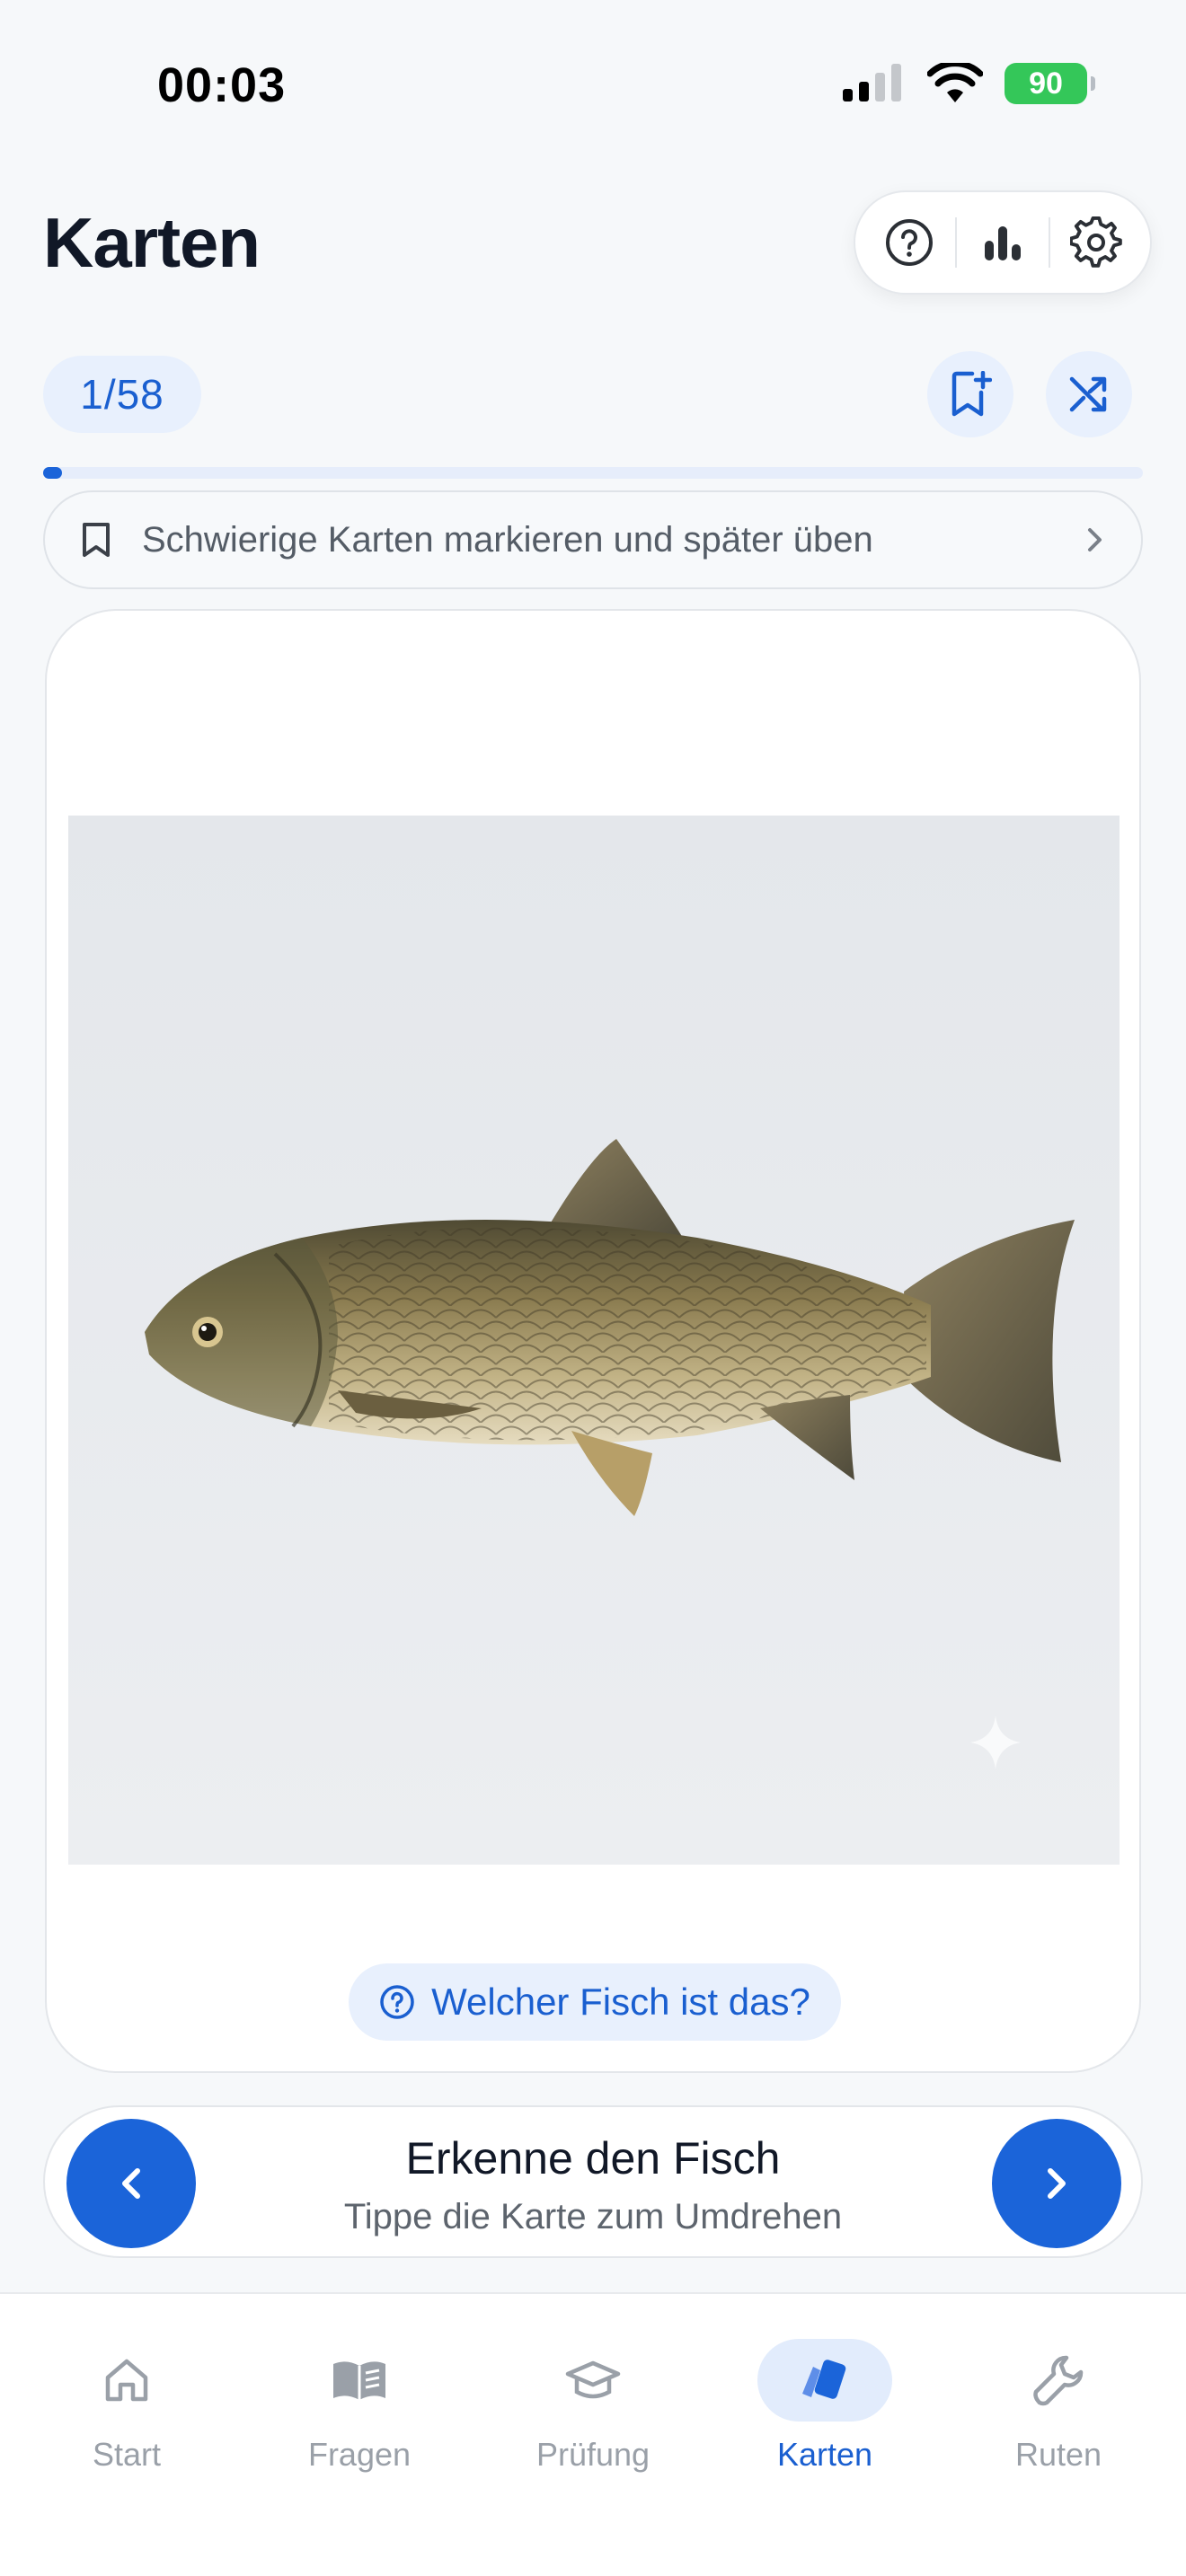 This screenshot has height=2576, width=1186. What do you see at coordinates (620, 2002) in the screenshot?
I see `question-text: Welcher Fisch ist das?` at bounding box center [620, 2002].